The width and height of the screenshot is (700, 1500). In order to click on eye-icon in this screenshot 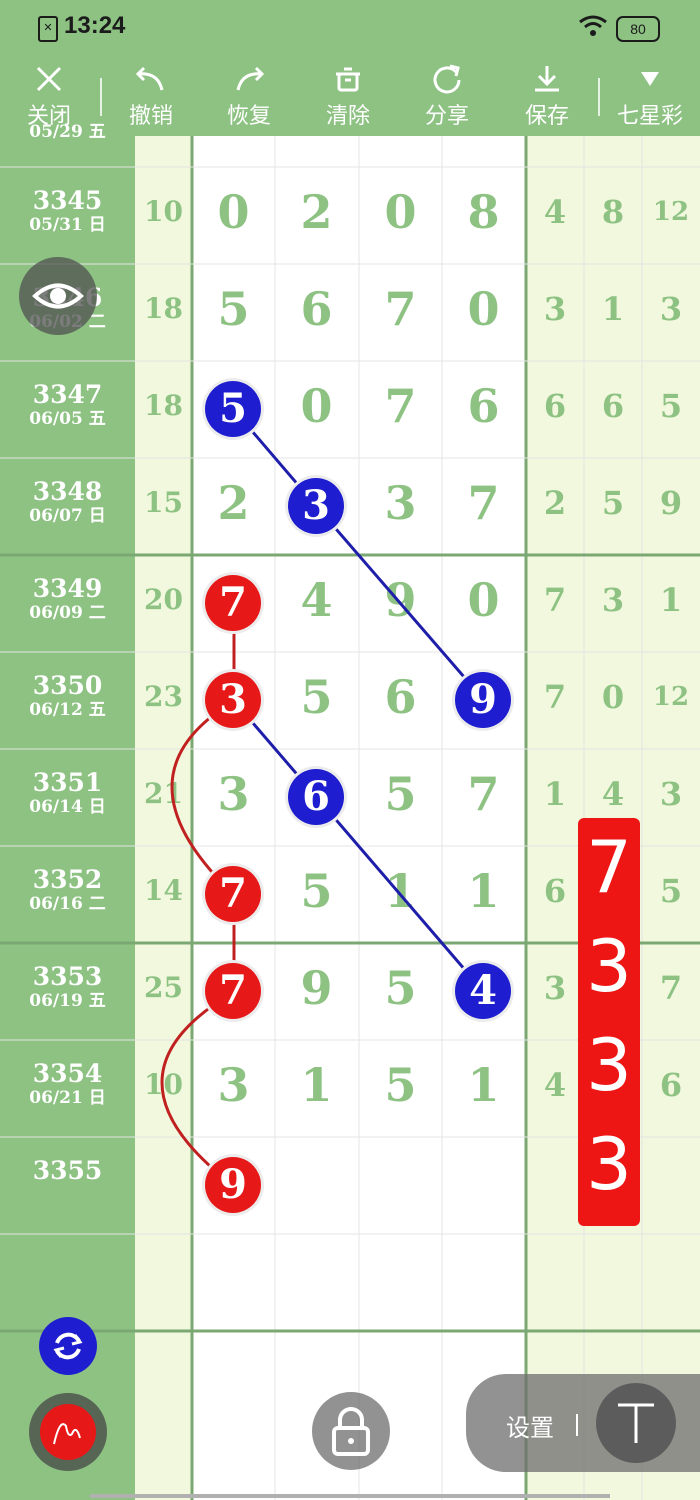, I will do `click(58, 296)`.